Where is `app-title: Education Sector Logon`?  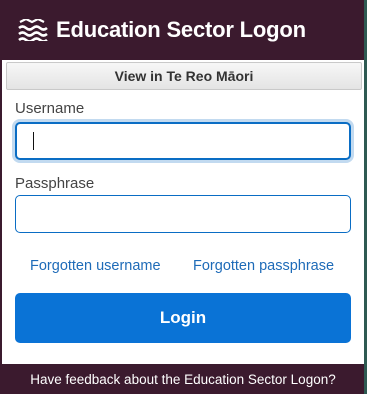 app-title: Education Sector Logon is located at coordinates (181, 29).